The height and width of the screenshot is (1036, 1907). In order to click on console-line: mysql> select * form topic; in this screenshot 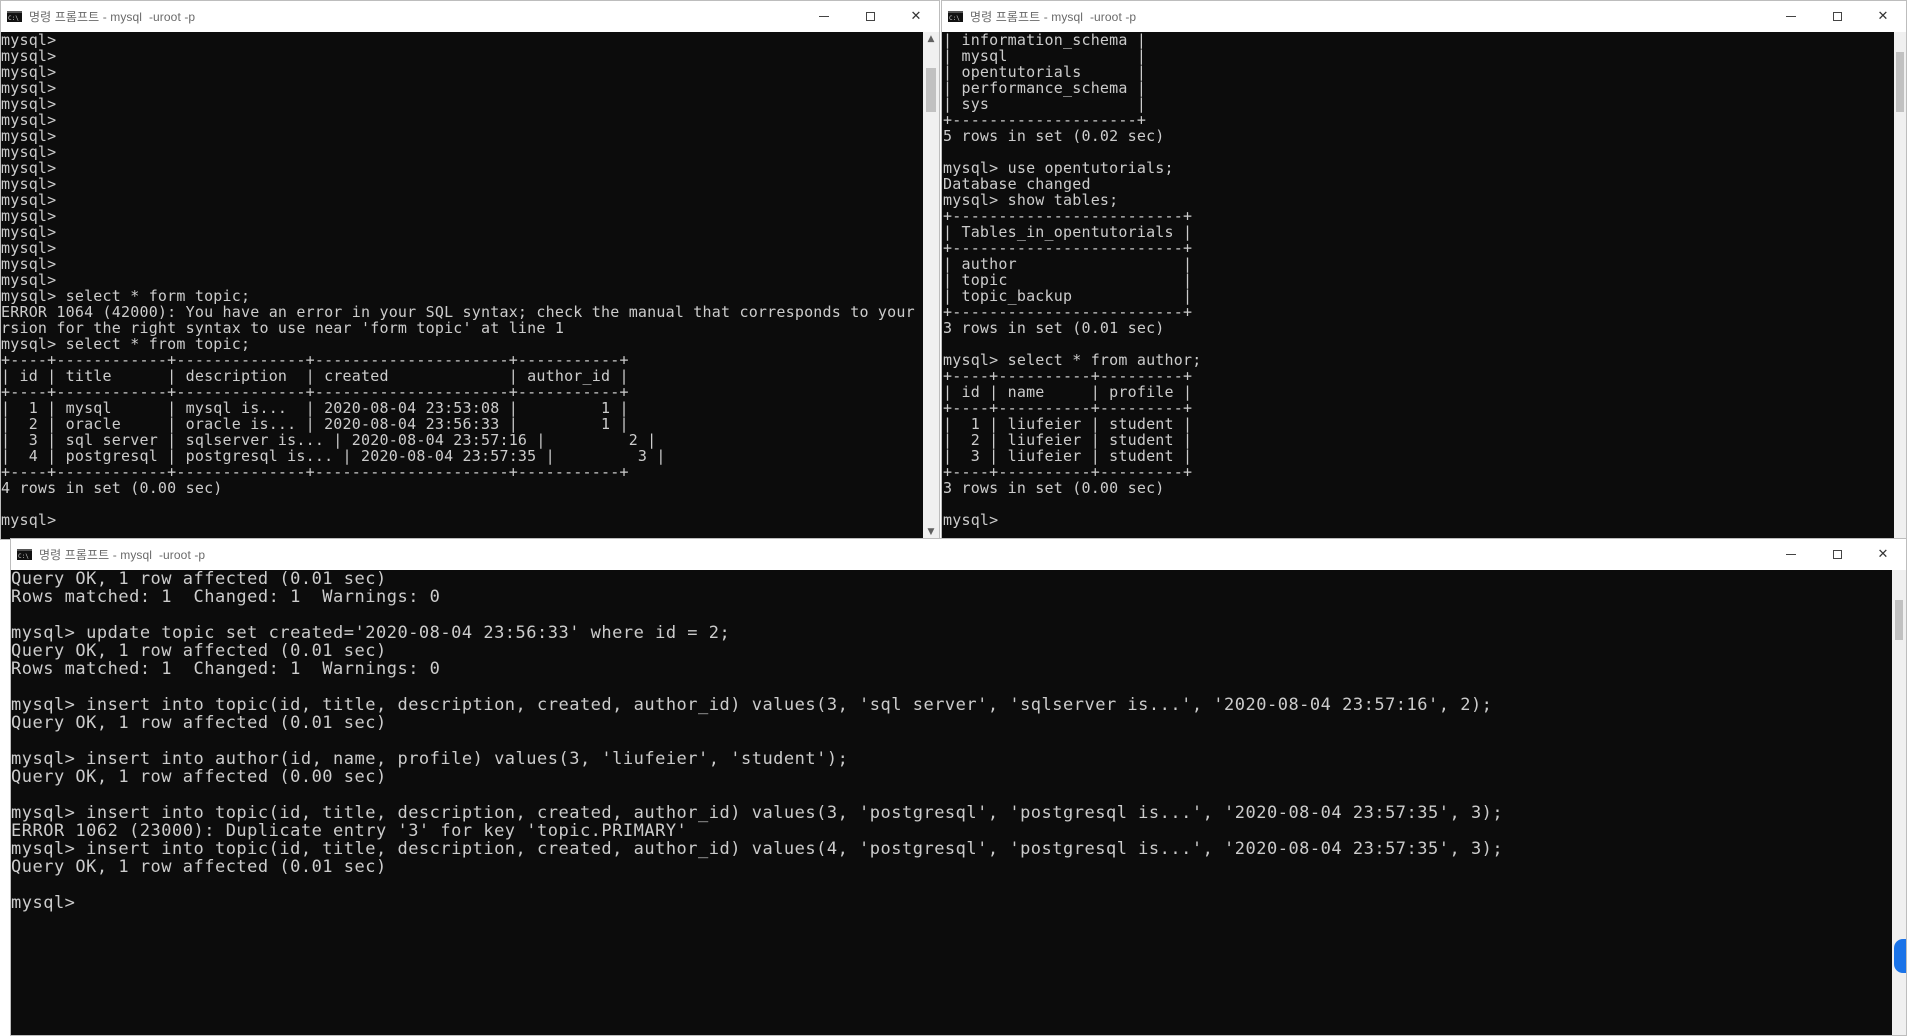, I will do `click(126, 296)`.